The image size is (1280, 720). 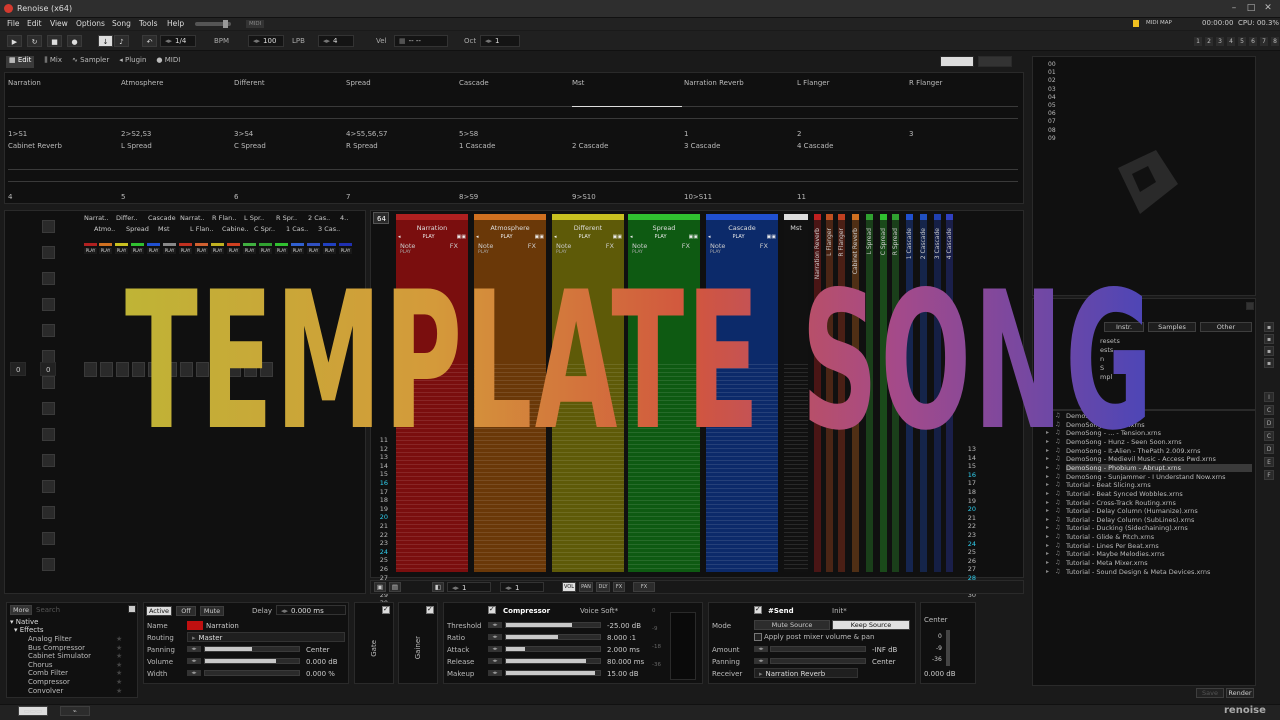 I want to click on song-file-item: DemoSong - Hunz - Seen Soon.xrns, so click(x=1124, y=442).